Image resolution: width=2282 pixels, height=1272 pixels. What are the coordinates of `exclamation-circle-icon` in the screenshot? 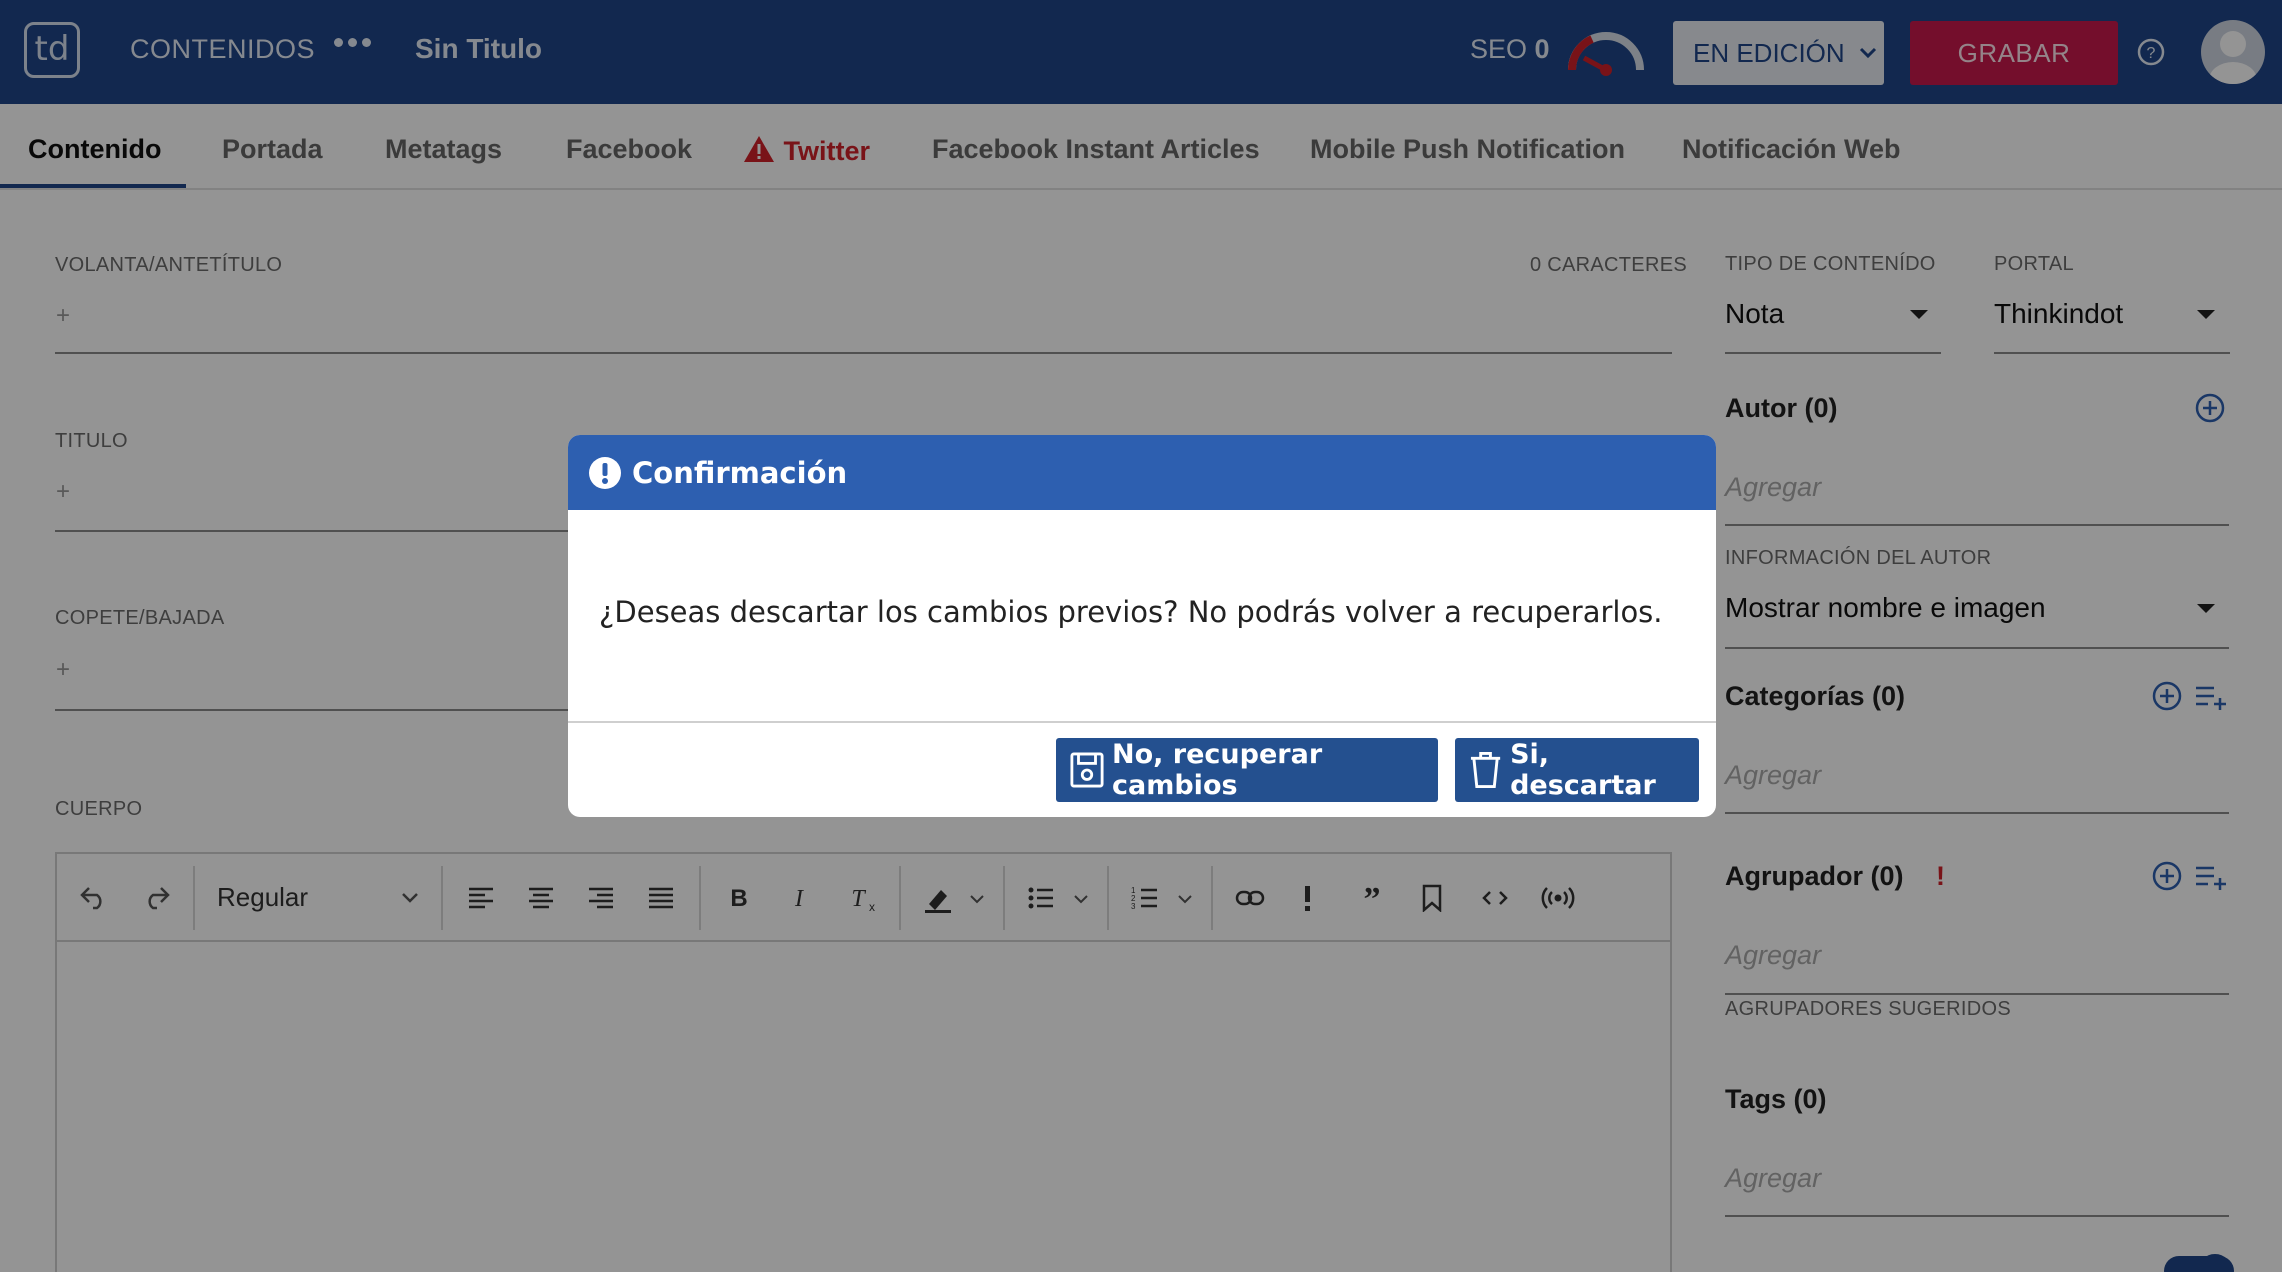 It's located at (605, 472).